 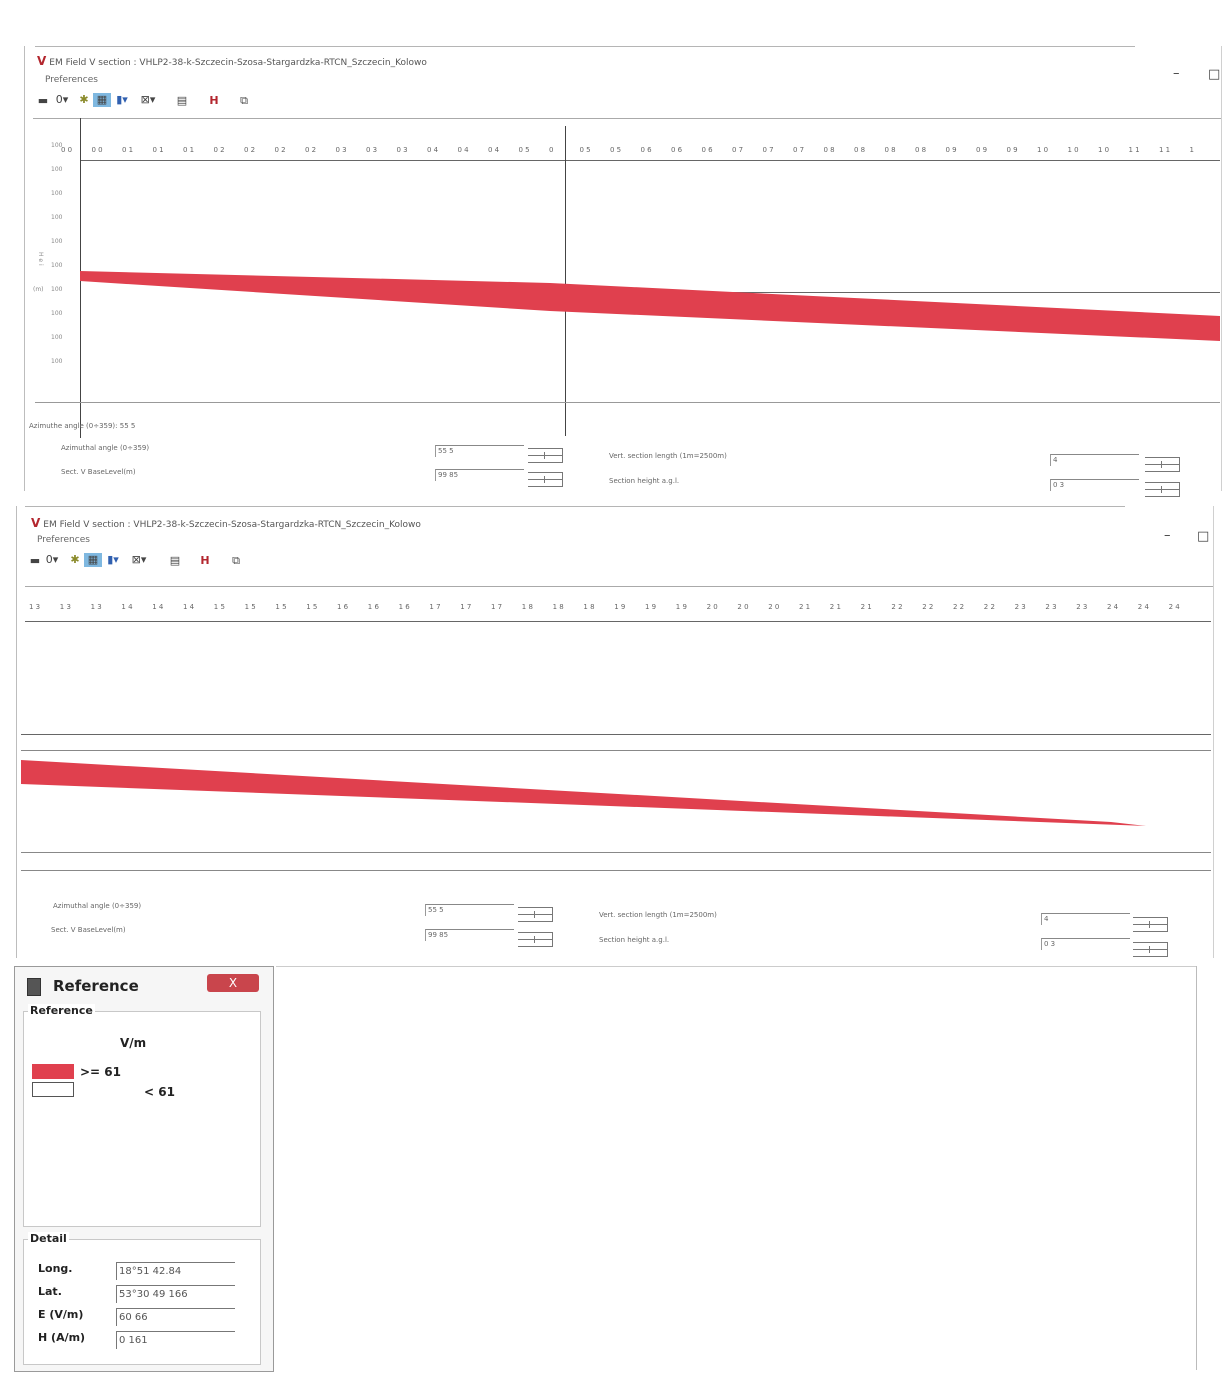 What do you see at coordinates (627, 402) in the screenshot?
I see `baseline-lower` at bounding box center [627, 402].